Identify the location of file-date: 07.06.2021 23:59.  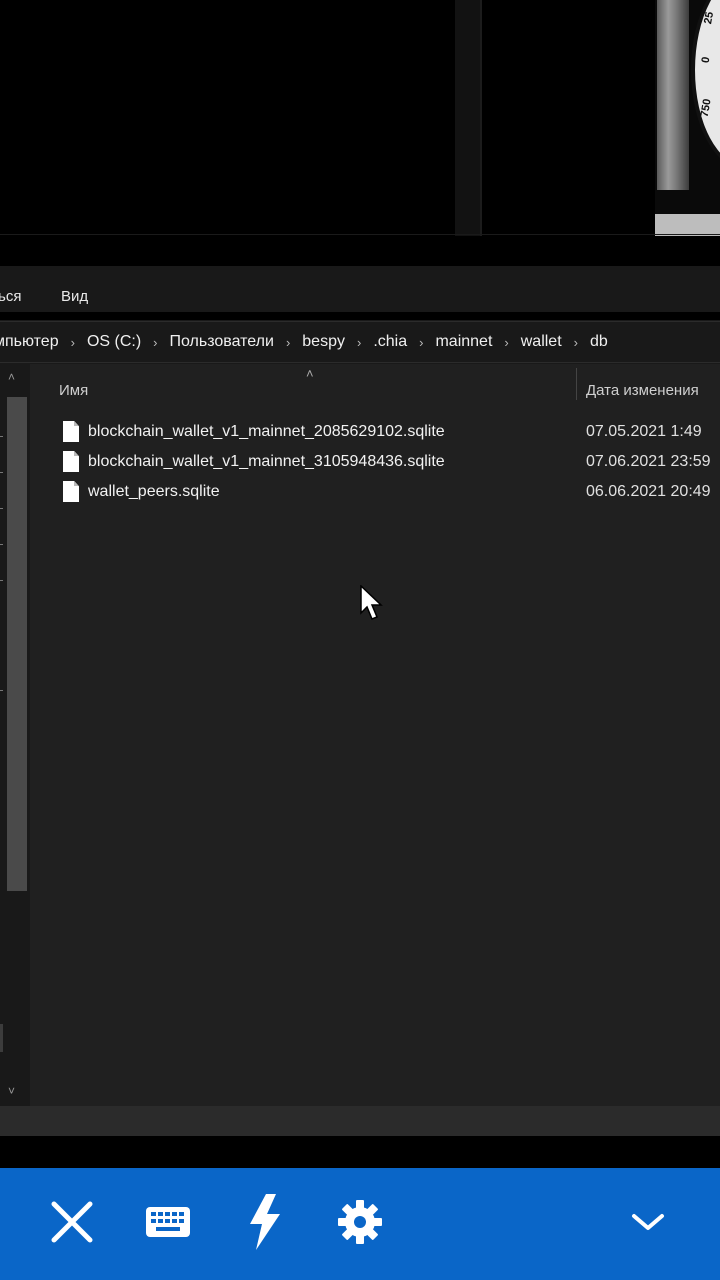
(648, 461).